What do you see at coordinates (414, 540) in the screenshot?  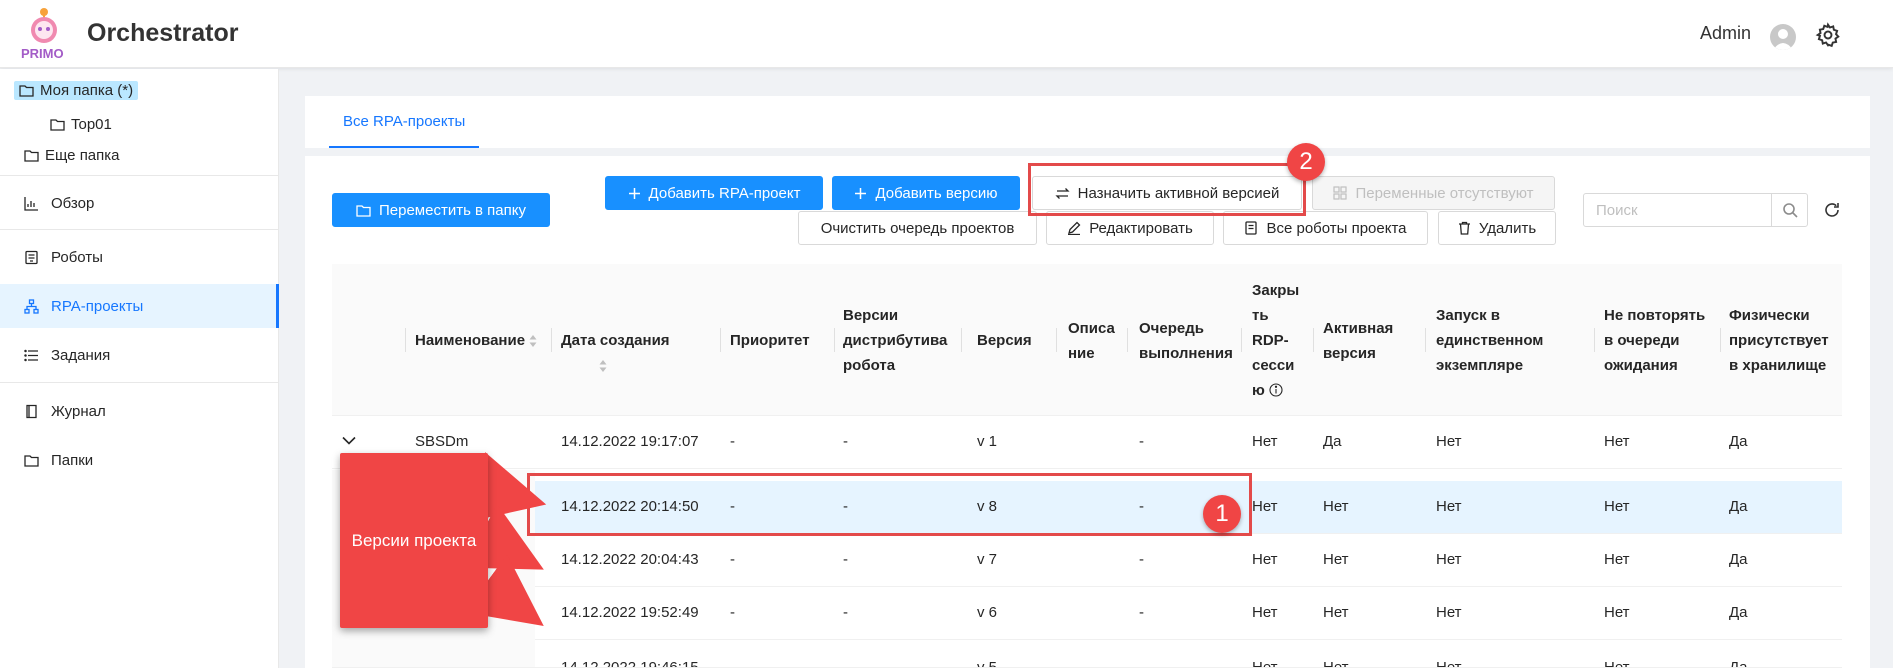 I see `callout-project-versions: Версии проекта` at bounding box center [414, 540].